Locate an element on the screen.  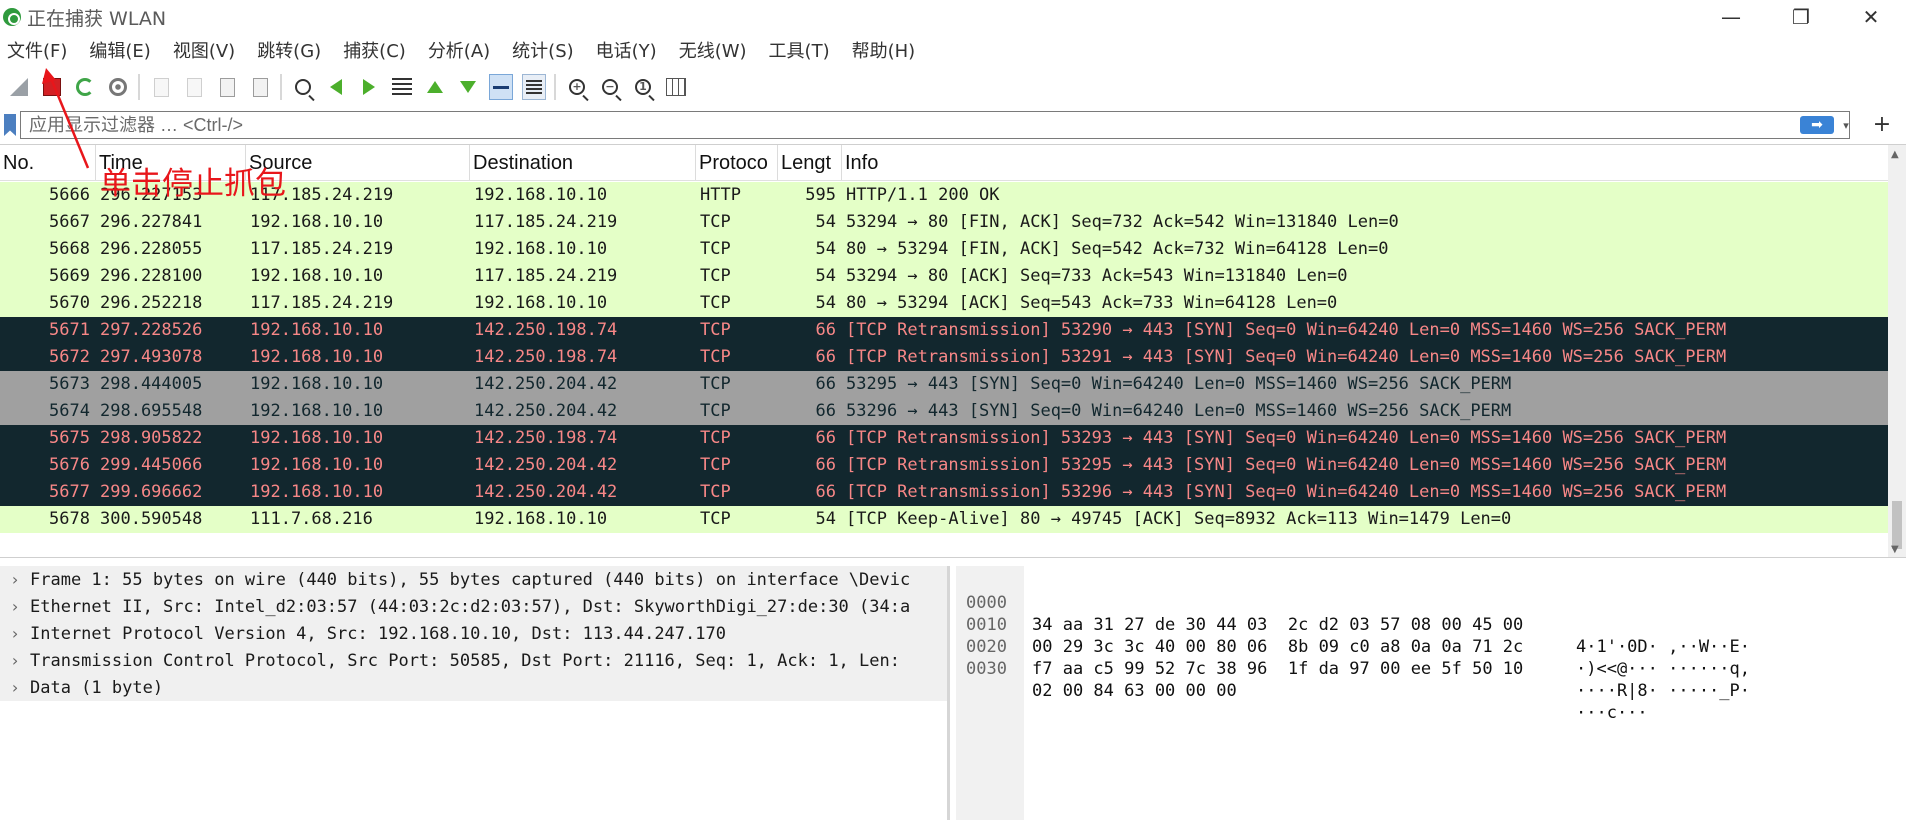
packet-length: 66 is located at coordinates (825, 384).